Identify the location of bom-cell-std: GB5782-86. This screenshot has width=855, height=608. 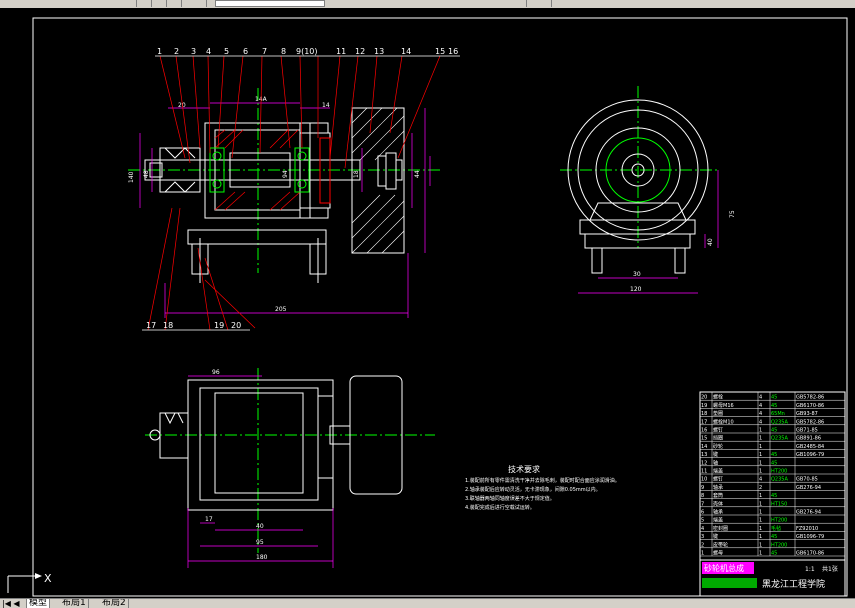
(810, 398).